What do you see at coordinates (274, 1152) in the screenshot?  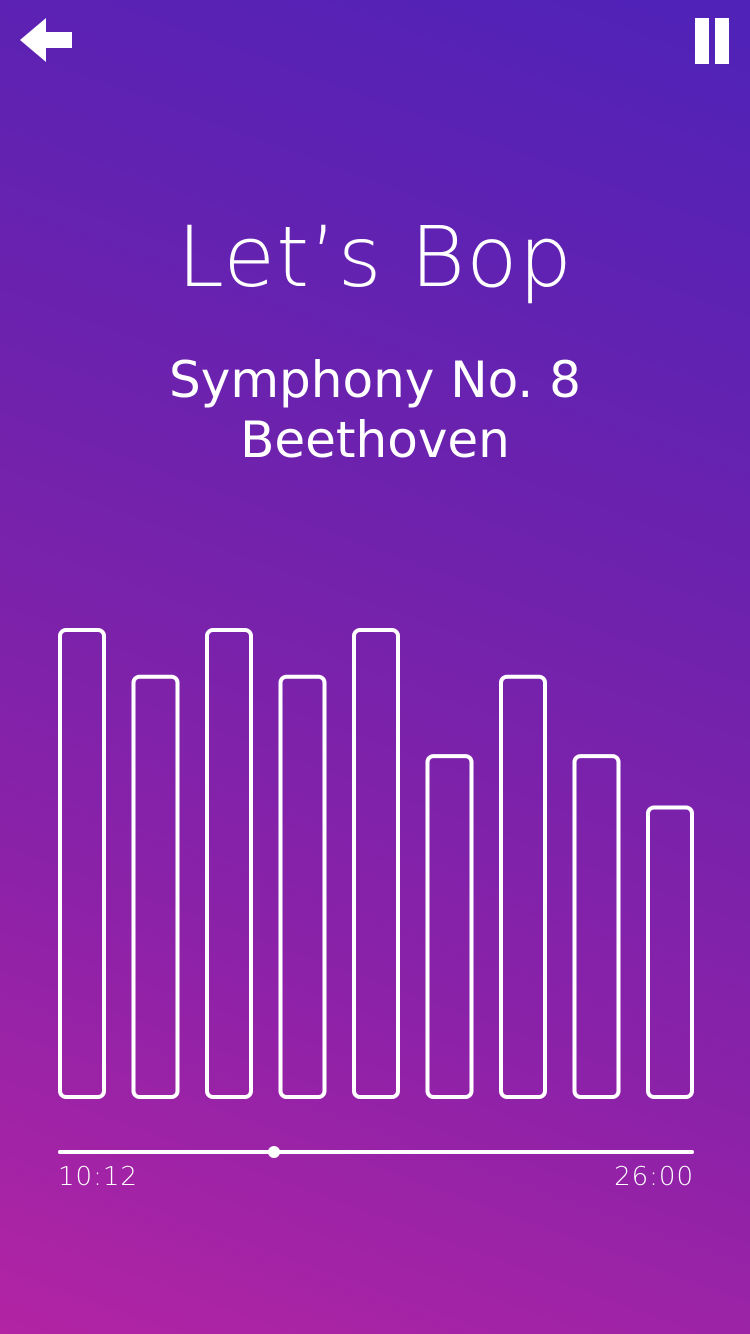 I see `progress-knob` at bounding box center [274, 1152].